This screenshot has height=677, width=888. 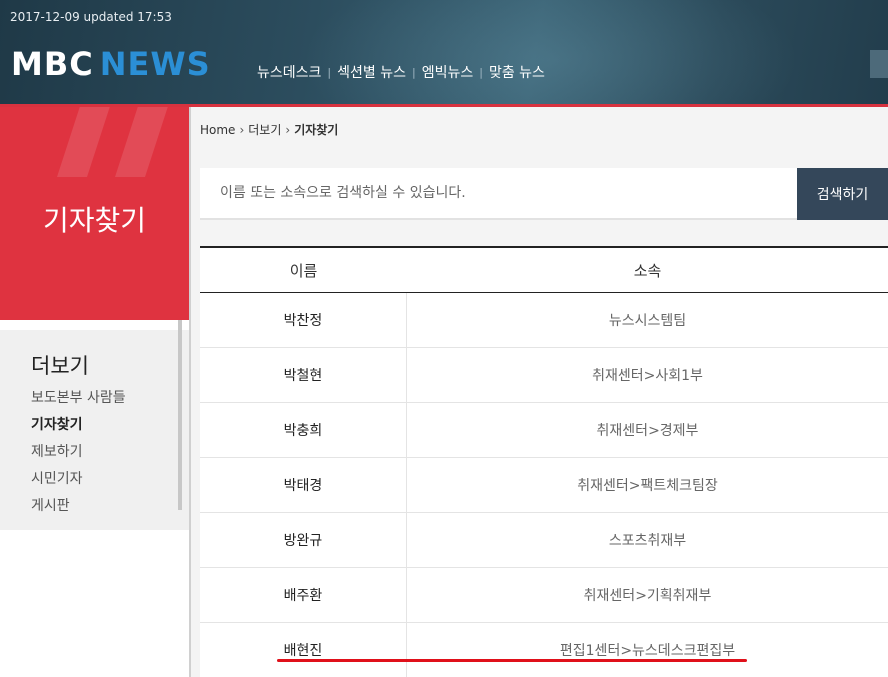 What do you see at coordinates (78, 428) in the screenshot?
I see `sidebar-item-find-reporter: 기자찾기` at bounding box center [78, 428].